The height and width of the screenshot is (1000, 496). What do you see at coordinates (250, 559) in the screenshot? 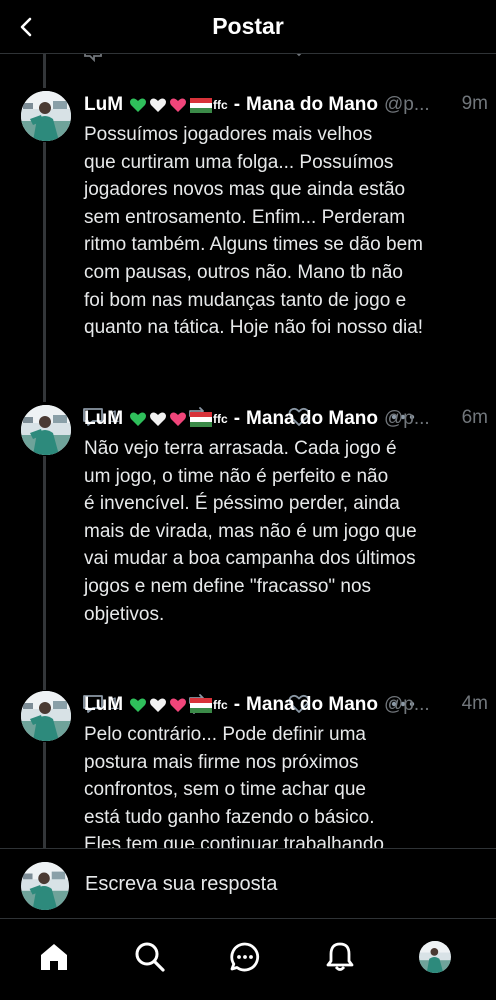
I see `text-line: vai mudar a boa campanha dos últimos` at bounding box center [250, 559].